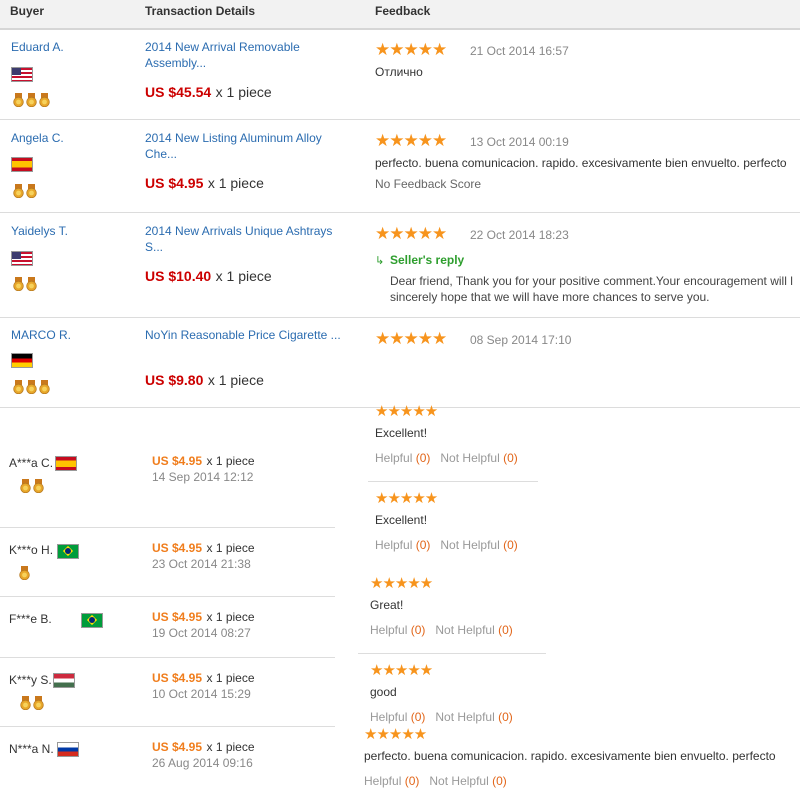 Image resolution: width=800 pixels, height=800 pixels. What do you see at coordinates (31, 749) in the screenshot?
I see `review-buyer-name: N***a N.` at bounding box center [31, 749].